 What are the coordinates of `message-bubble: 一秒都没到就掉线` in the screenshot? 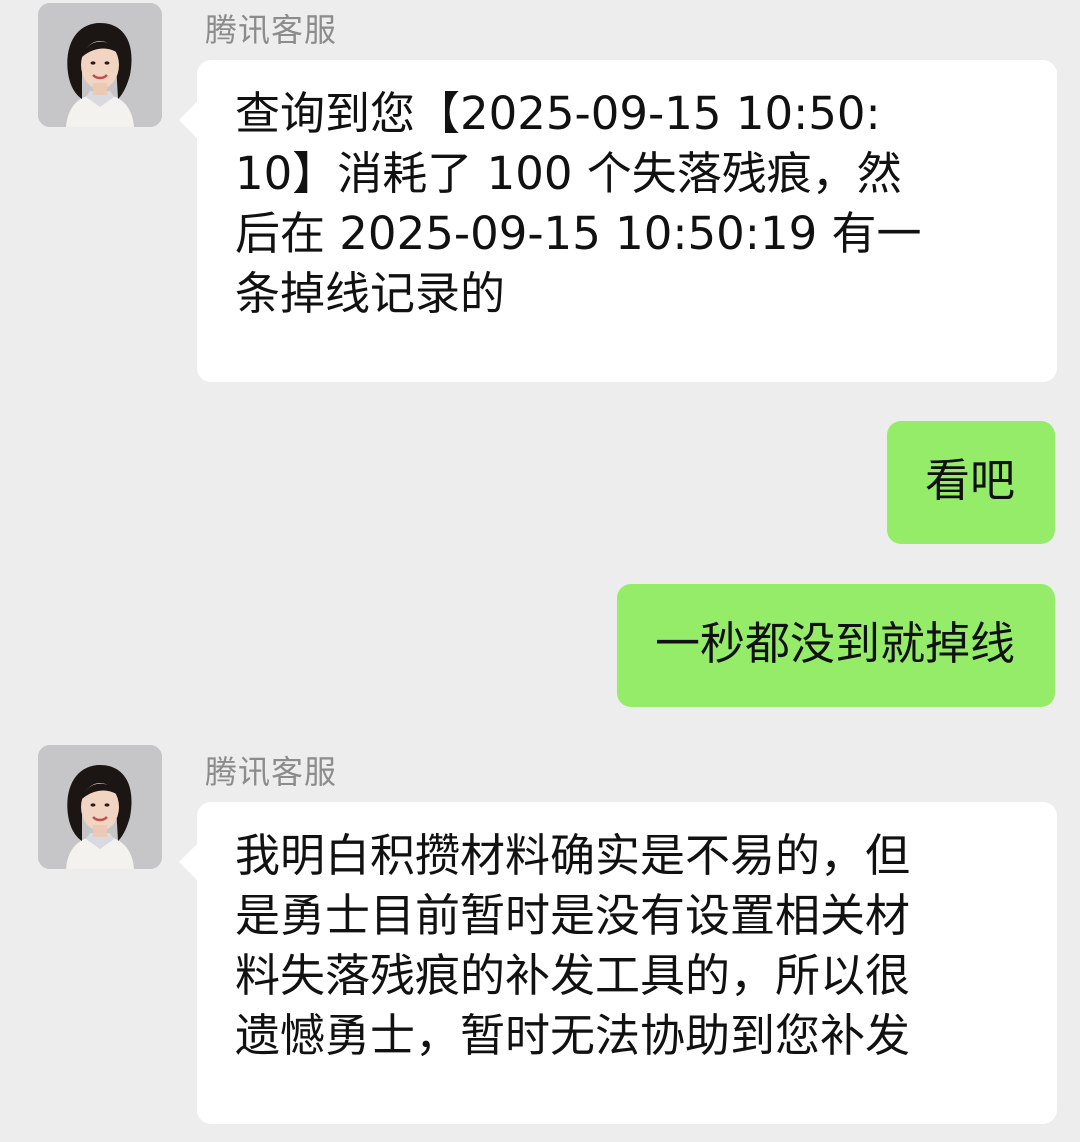 It's located at (835, 645).